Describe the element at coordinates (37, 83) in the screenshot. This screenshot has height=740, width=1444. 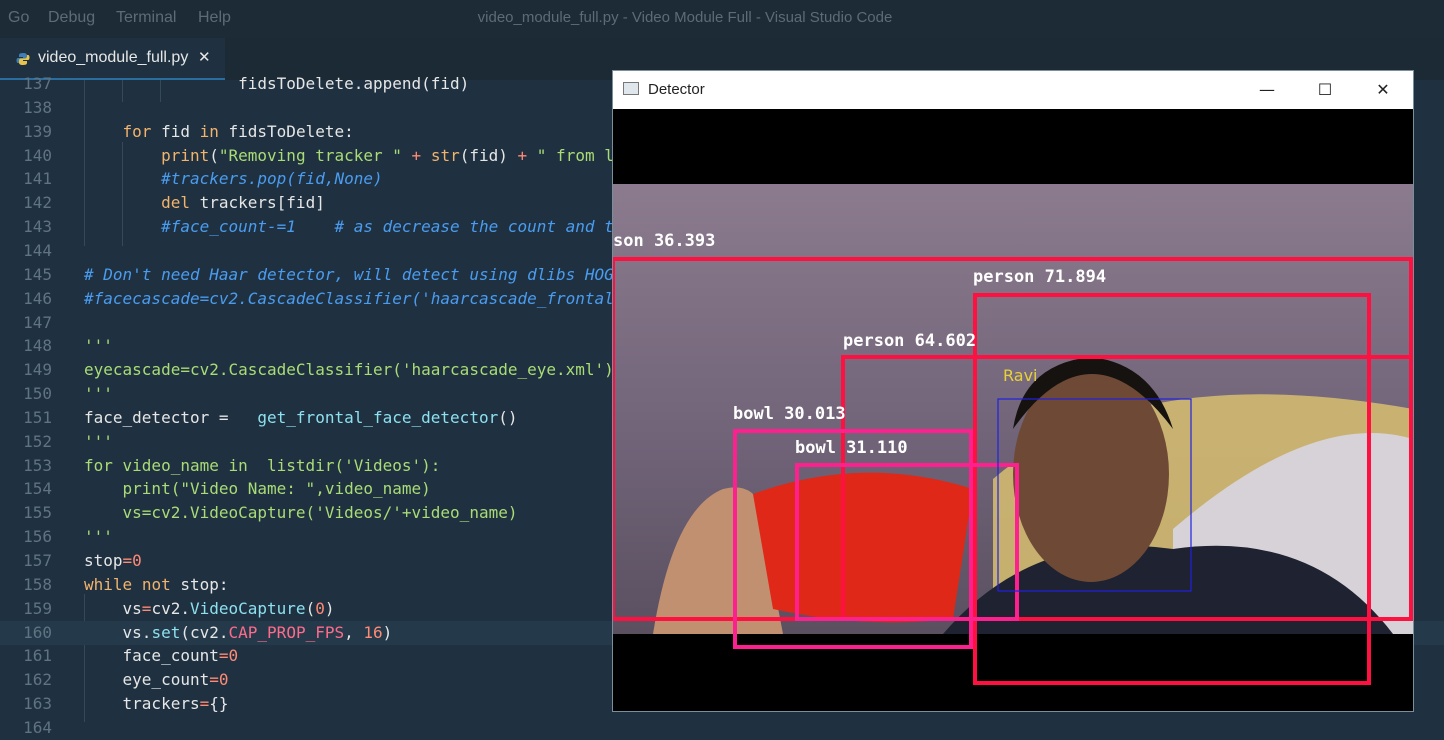
I see `line-number: 137` at that location.